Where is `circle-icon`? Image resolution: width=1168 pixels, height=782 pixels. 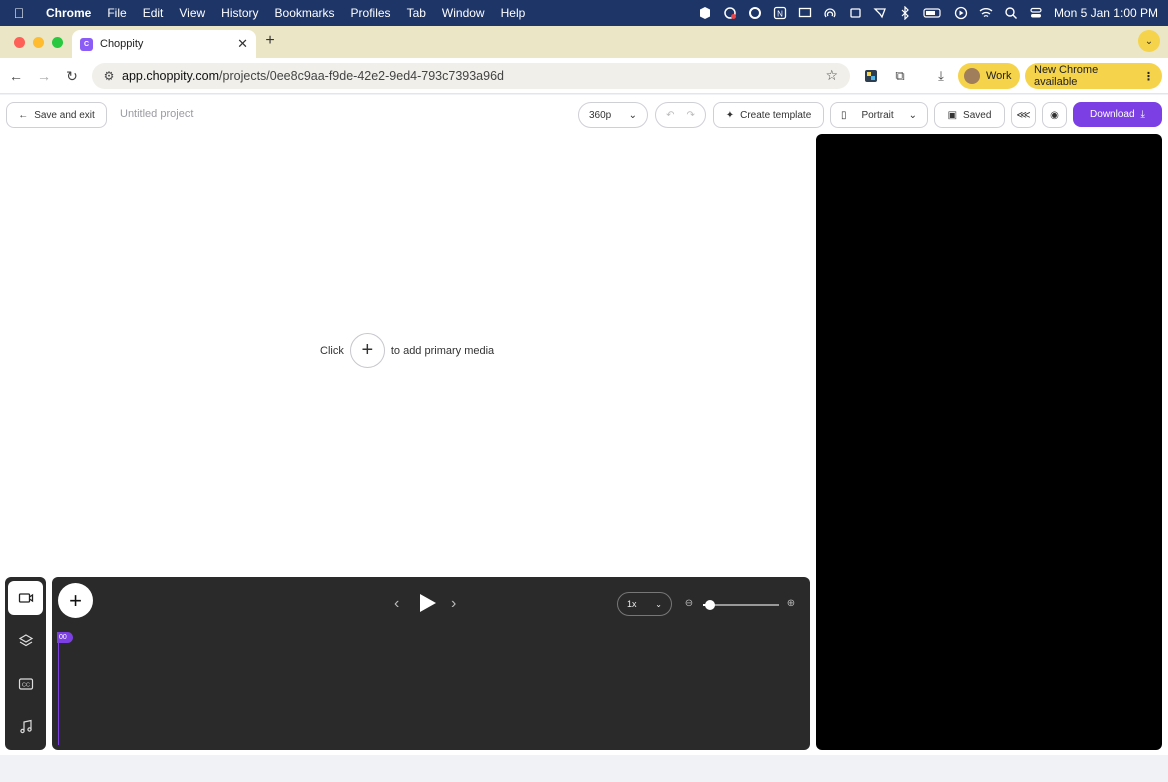
circle-icon is located at coordinates (755, 13).